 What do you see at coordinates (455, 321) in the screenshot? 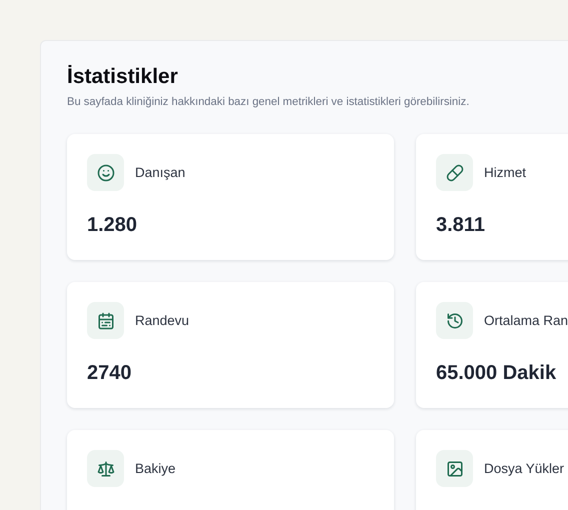
I see `history-icon` at bounding box center [455, 321].